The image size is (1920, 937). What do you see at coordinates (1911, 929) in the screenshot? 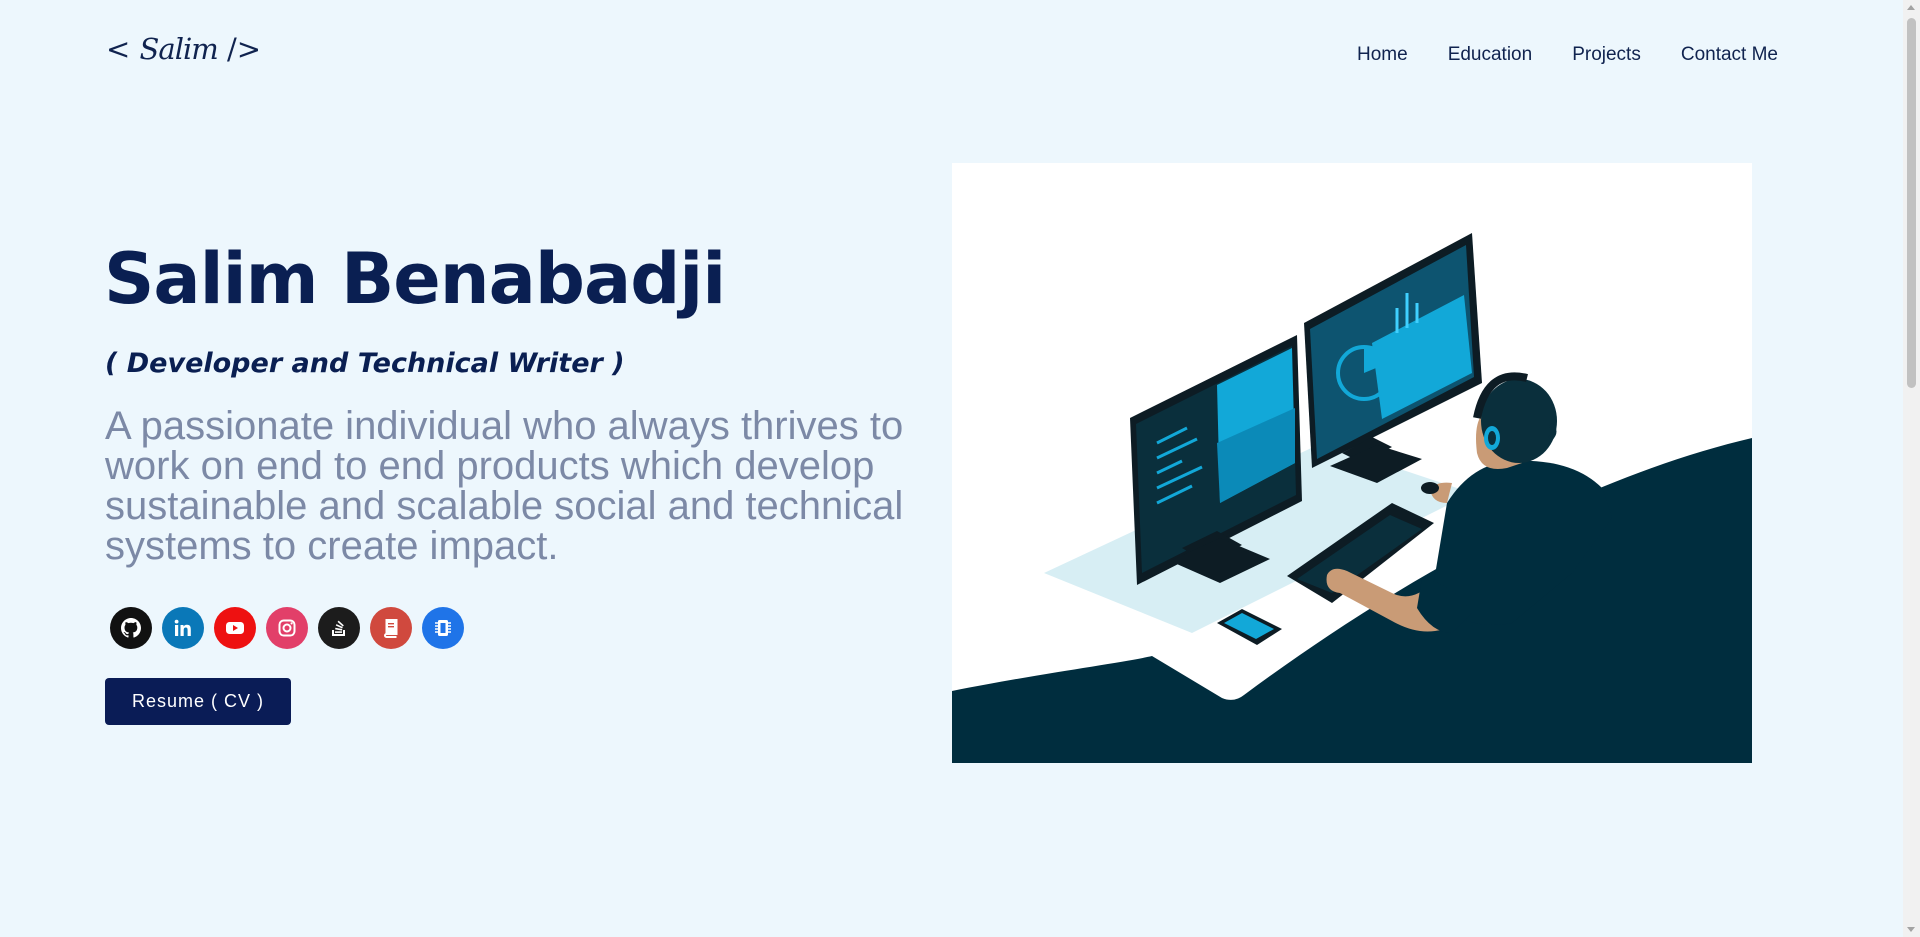
I see `scroll-down-arrow-icon` at bounding box center [1911, 929].